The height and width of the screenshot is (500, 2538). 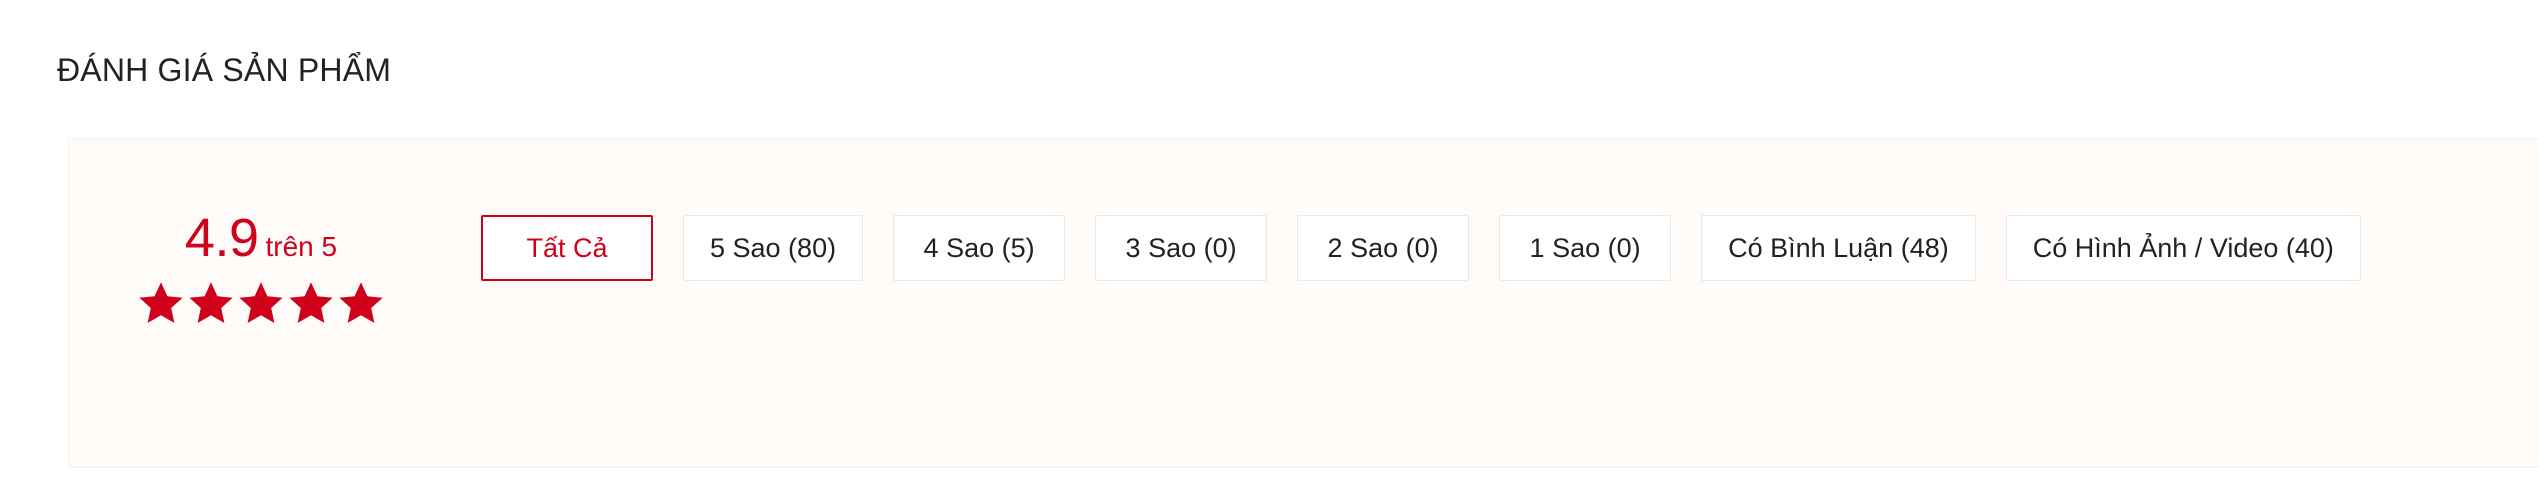 I want to click on rating-stars, so click(x=261, y=303).